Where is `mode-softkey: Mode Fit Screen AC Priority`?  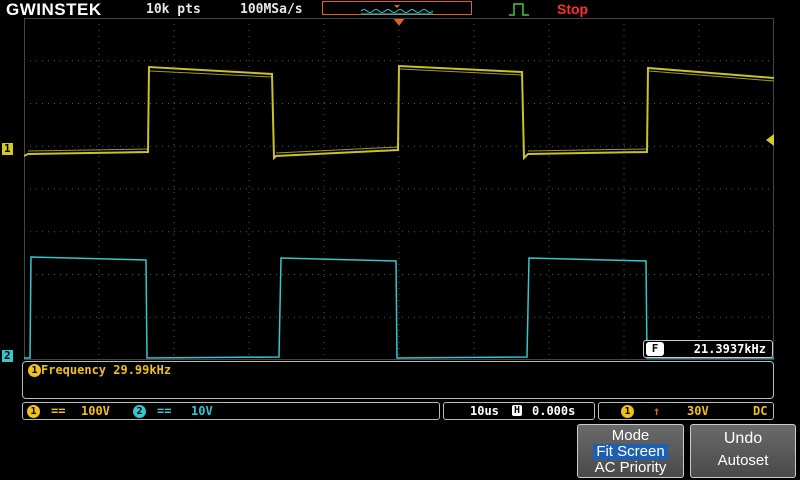 mode-softkey: Mode Fit Screen AC Priority is located at coordinates (630, 451).